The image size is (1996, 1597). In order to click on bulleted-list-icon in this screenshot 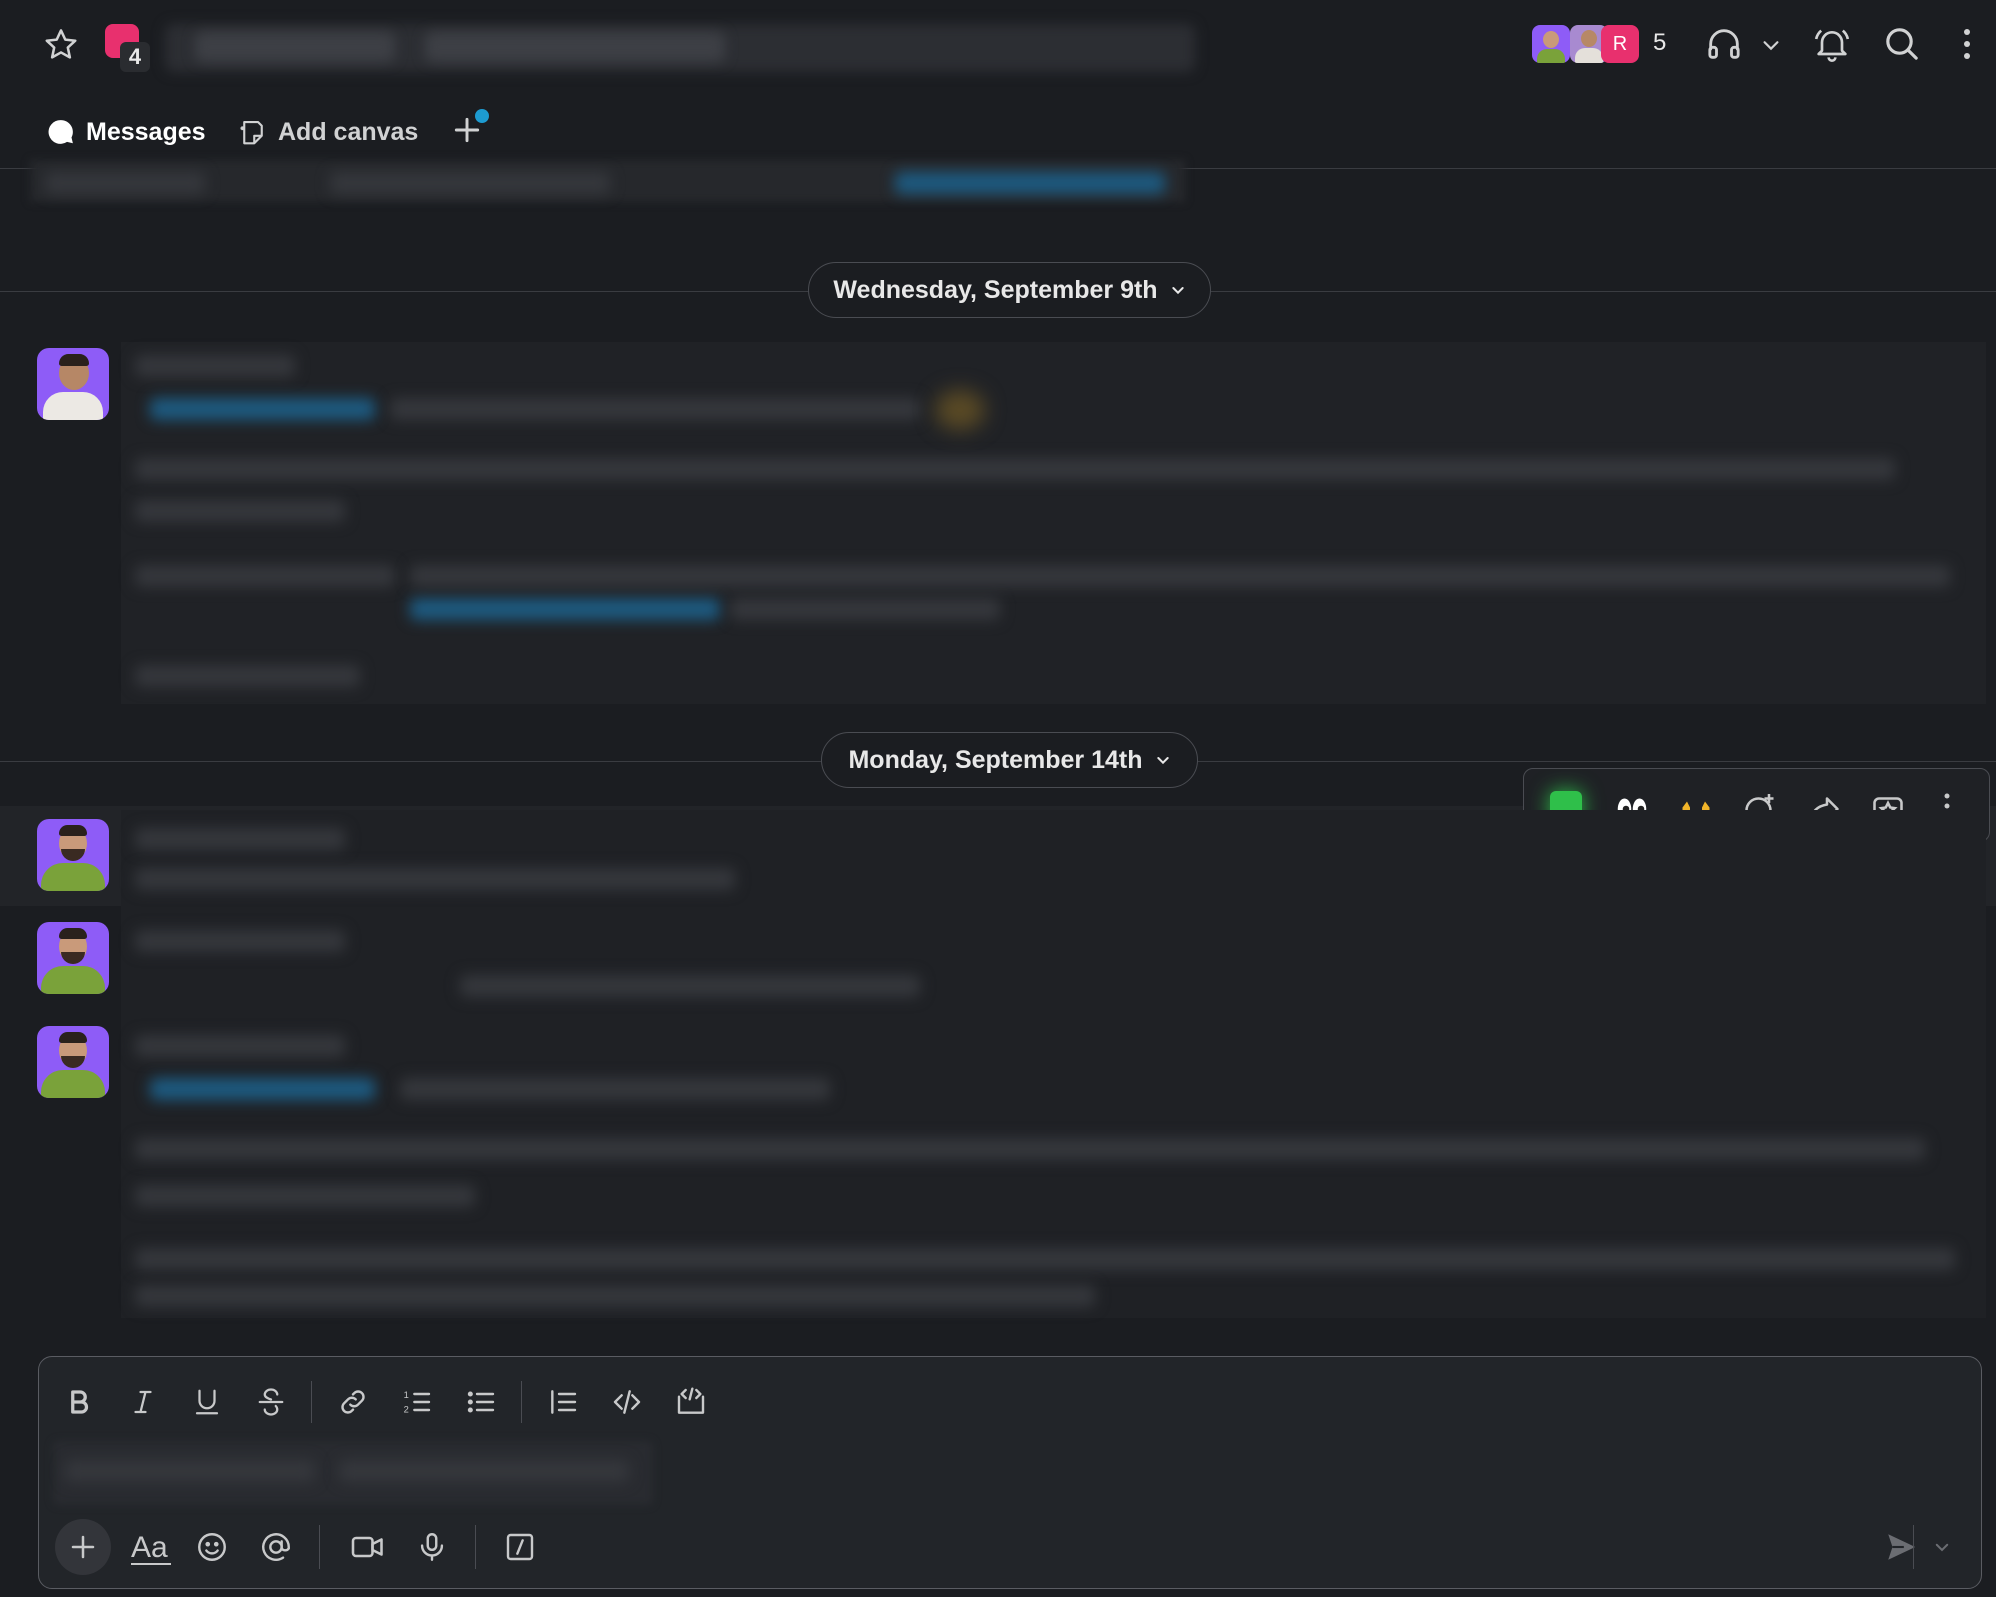, I will do `click(481, 1402)`.